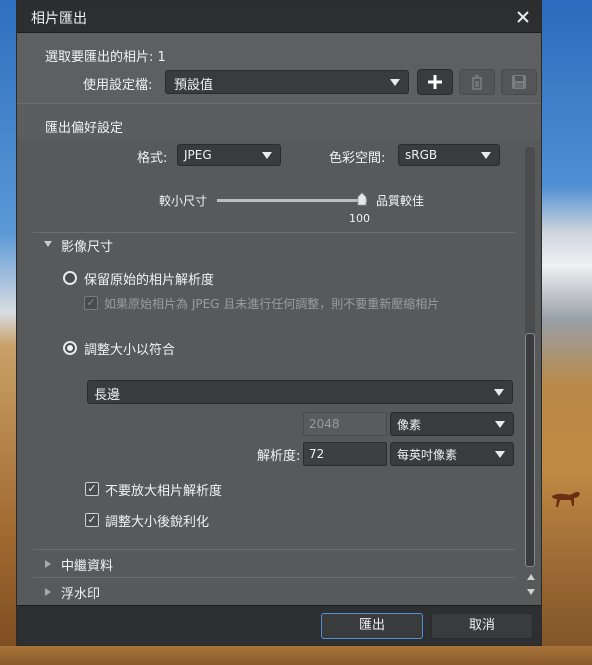  What do you see at coordinates (357, 158) in the screenshot?
I see `colorspace-label: 色彩空間:` at bounding box center [357, 158].